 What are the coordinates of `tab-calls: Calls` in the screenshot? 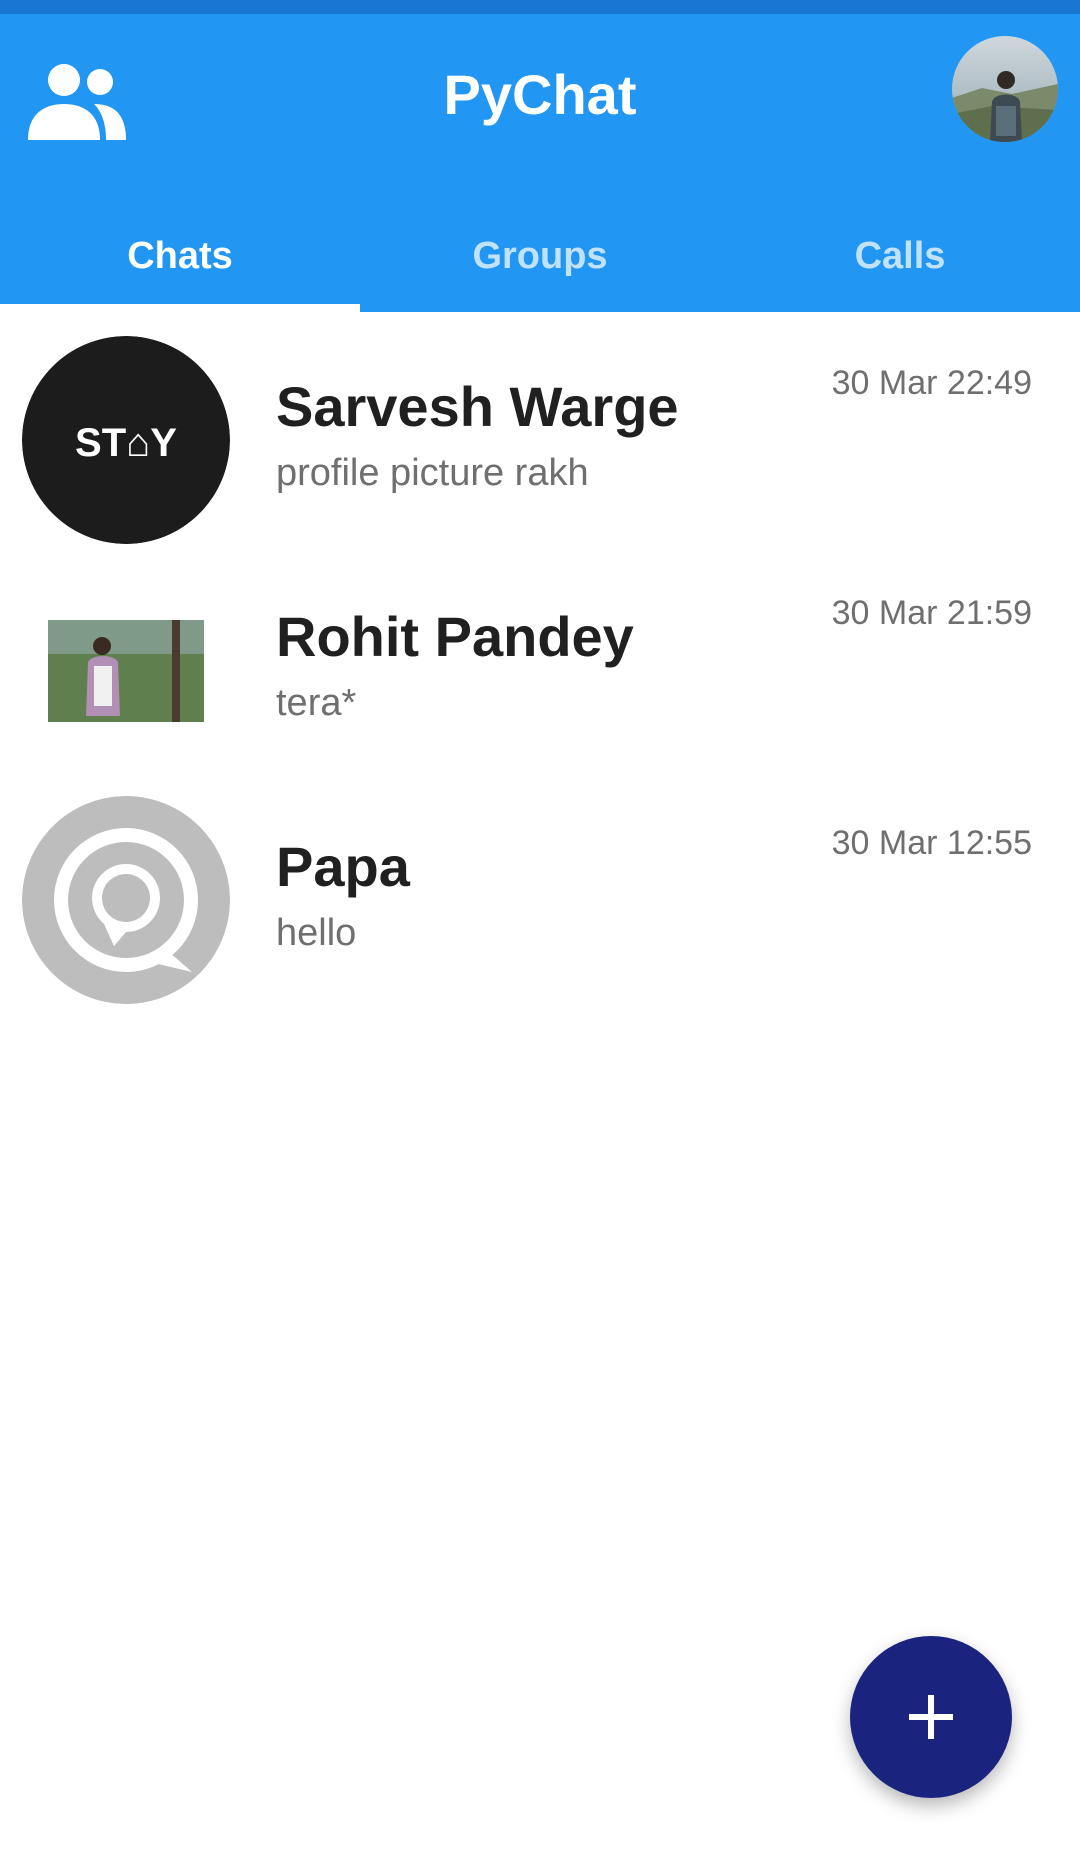 It's located at (900, 256).